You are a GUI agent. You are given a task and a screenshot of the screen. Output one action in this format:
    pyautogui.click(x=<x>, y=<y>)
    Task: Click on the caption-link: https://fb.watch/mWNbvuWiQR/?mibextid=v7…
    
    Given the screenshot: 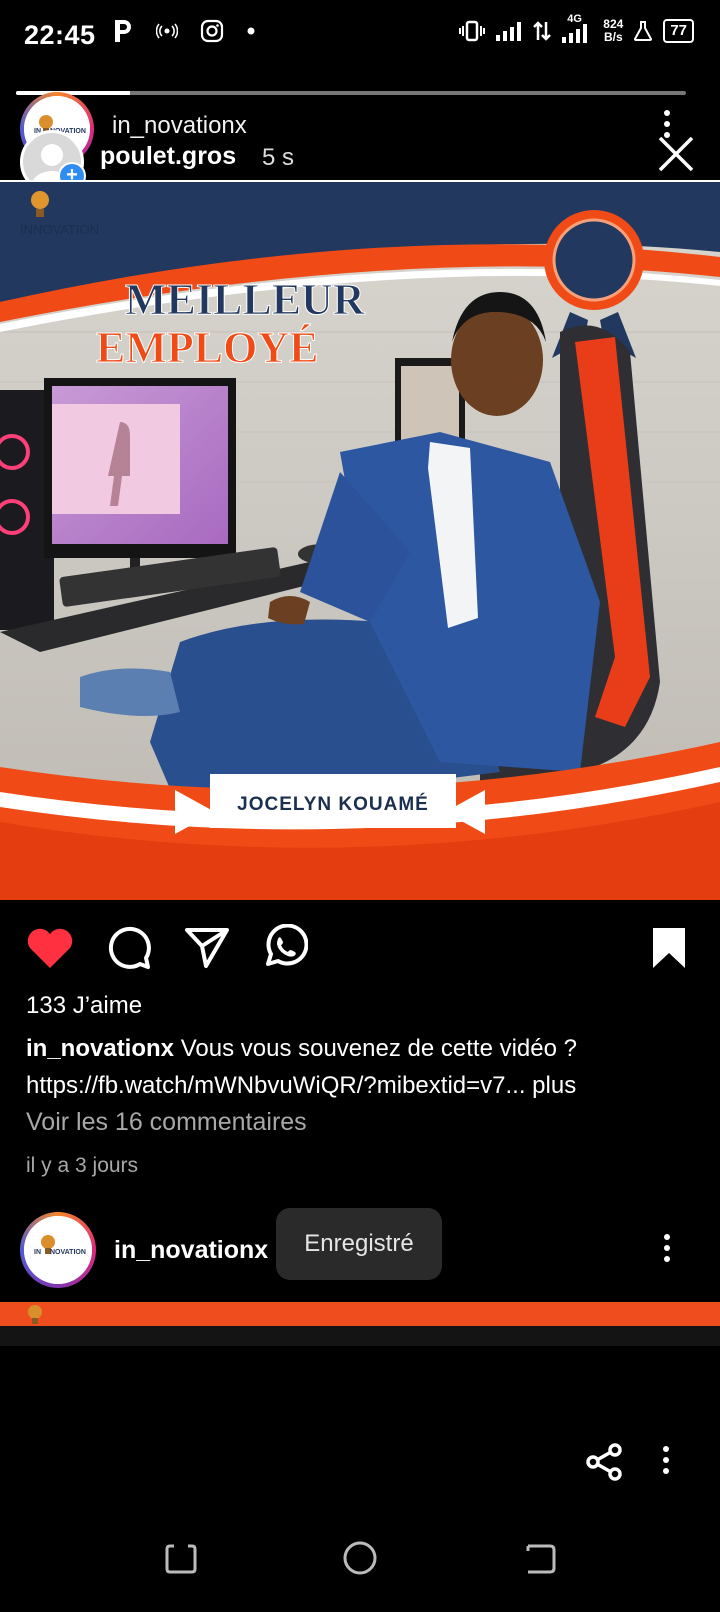 What is the action you would take?
    pyautogui.click(x=276, y=1085)
    